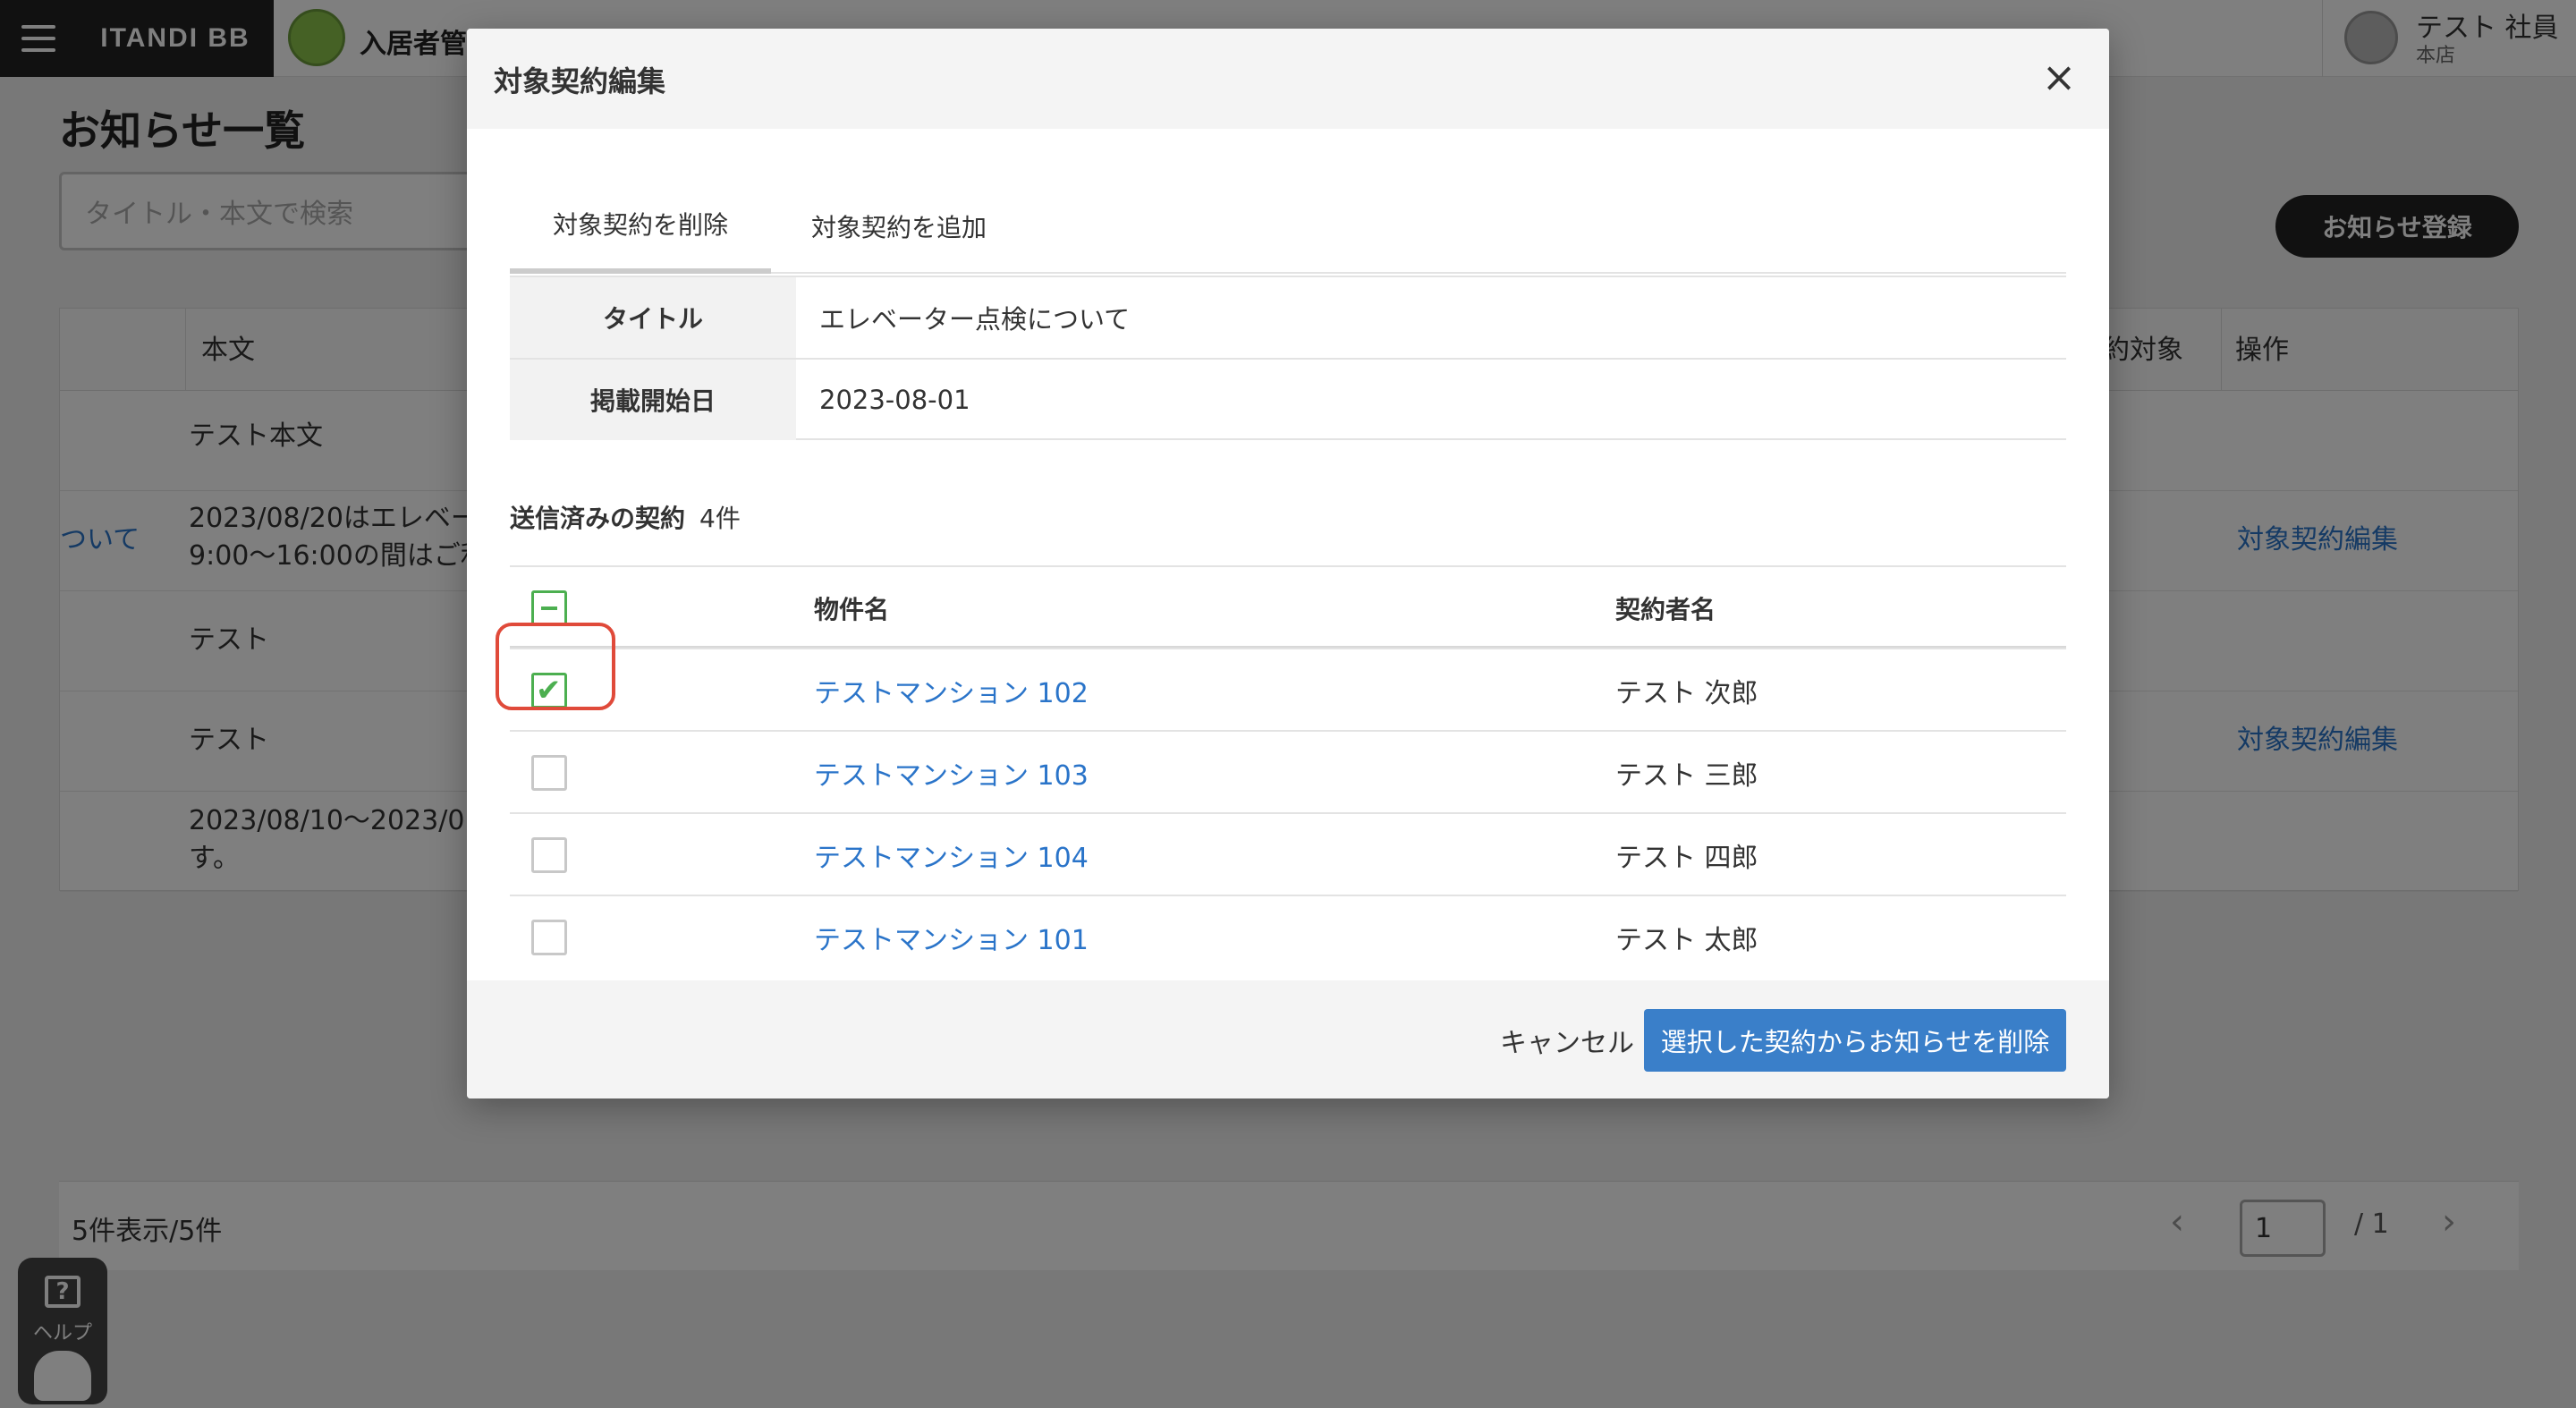 Image resolution: width=2576 pixels, height=1408 pixels. What do you see at coordinates (555, 666) in the screenshot?
I see `highlight-annotation` at bounding box center [555, 666].